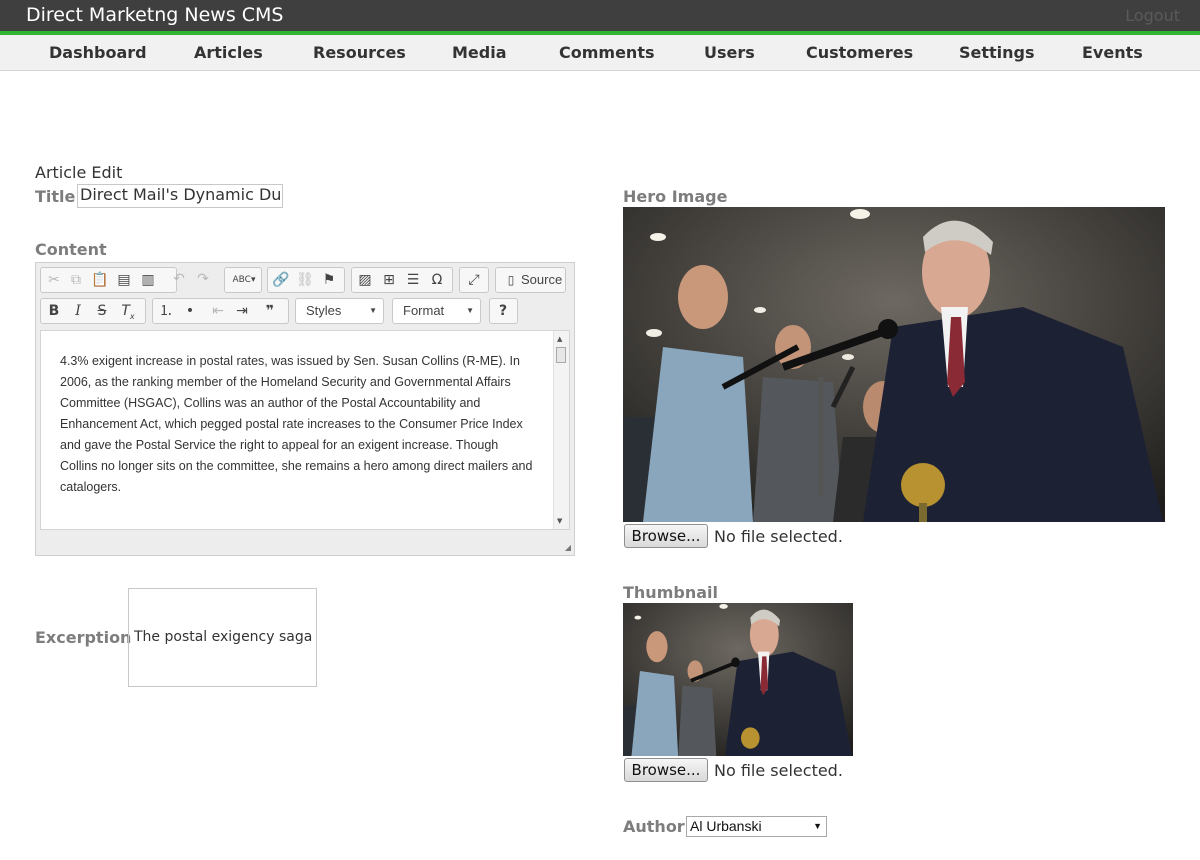  I want to click on nav-item-dashboard: Dashboard, so click(98, 52).